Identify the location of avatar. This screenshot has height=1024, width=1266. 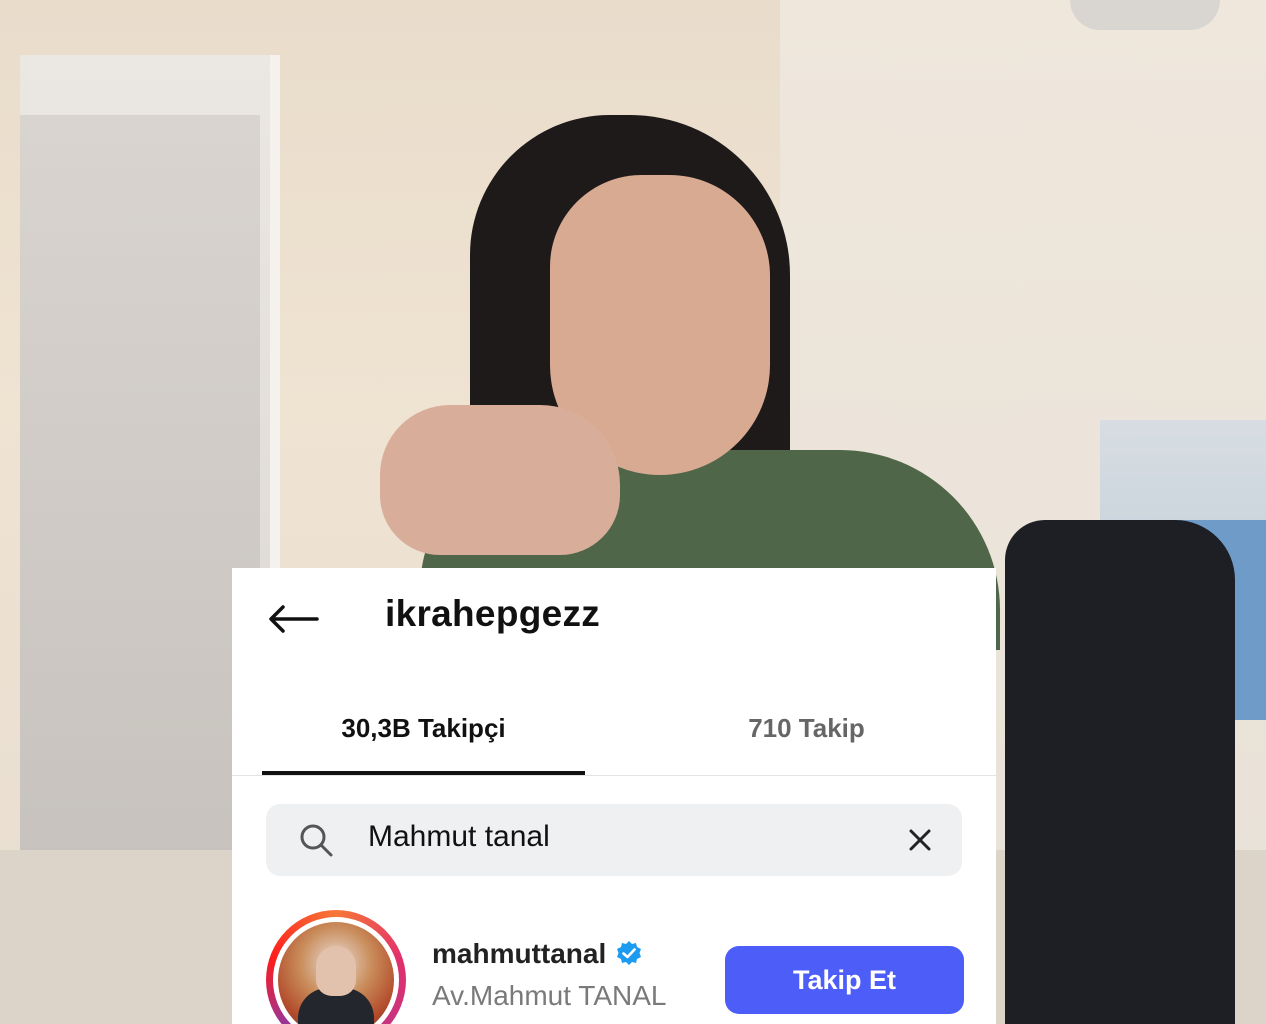
(336, 973).